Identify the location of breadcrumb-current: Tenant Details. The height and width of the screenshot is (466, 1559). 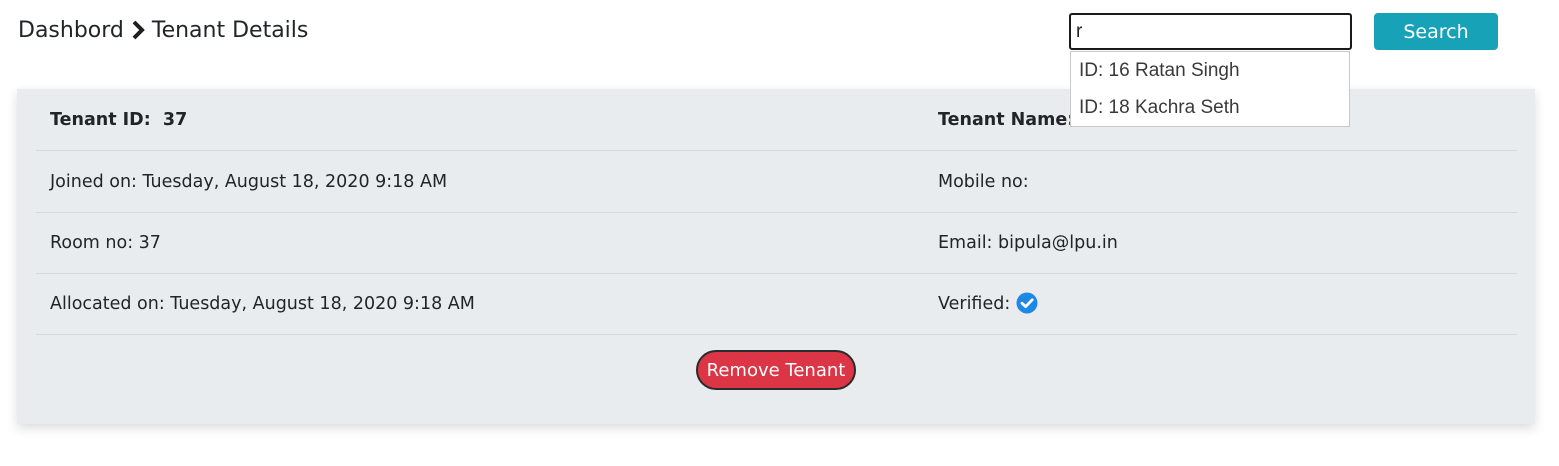
(230, 30).